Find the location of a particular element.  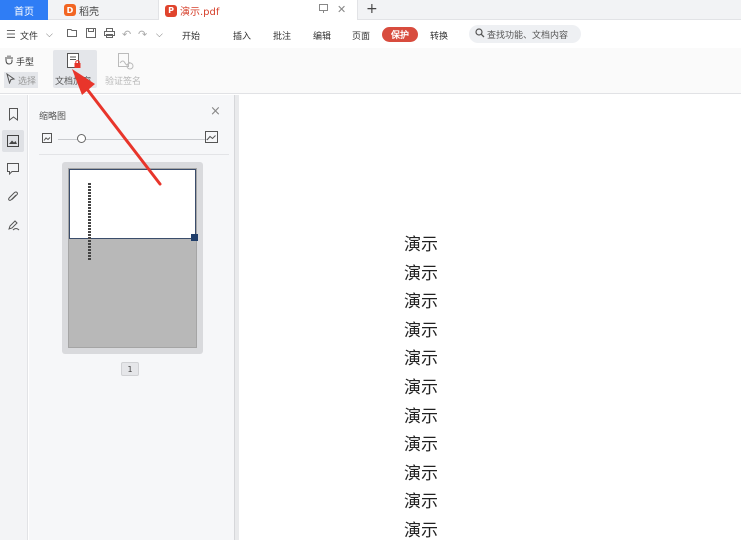

resize-handle is located at coordinates (194, 237).